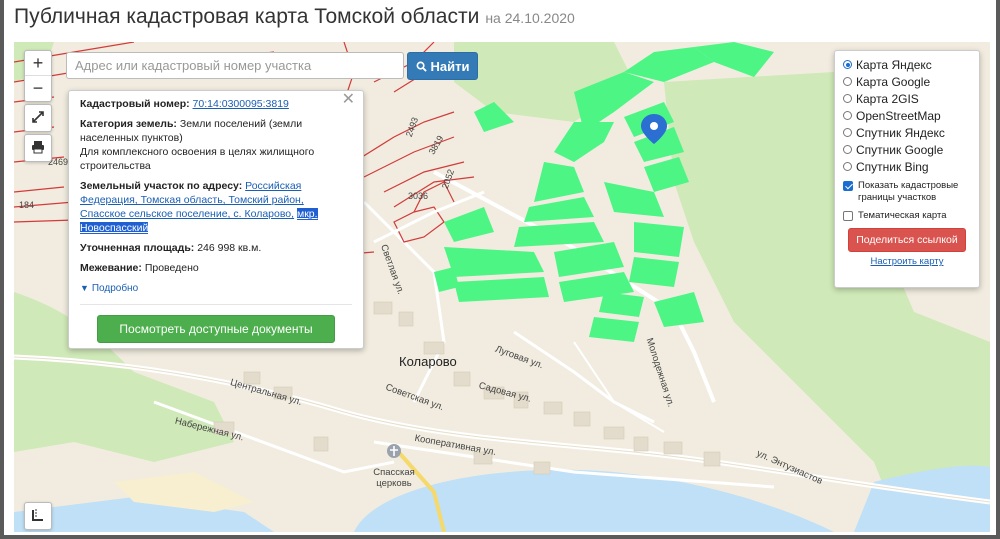  I want to click on cadastral-row: Кадастровый номер: 70:14:0300095:3819, so click(216, 104).